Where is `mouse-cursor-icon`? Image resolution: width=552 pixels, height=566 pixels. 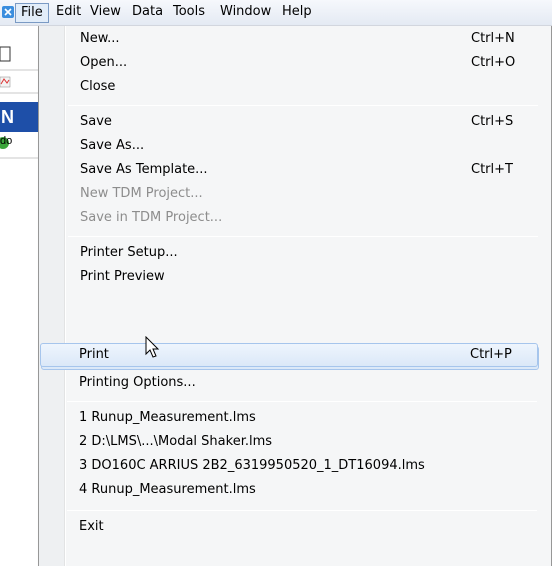
mouse-cursor-icon is located at coordinates (152, 347).